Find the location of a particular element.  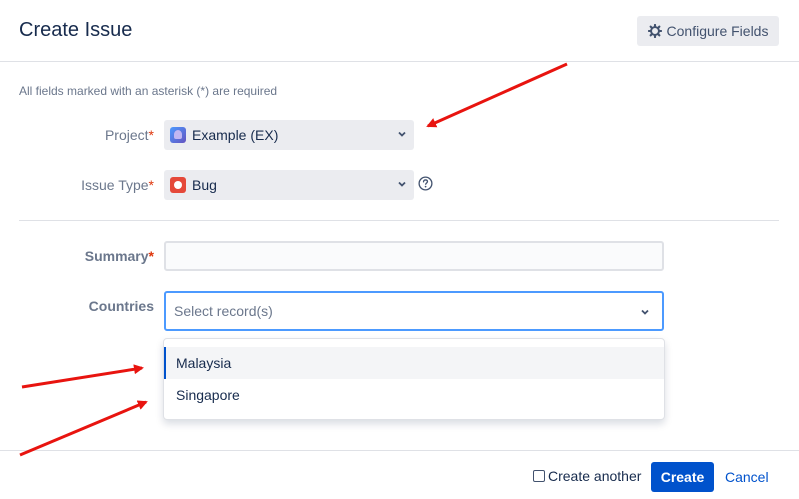

create-another-toggle: Create another is located at coordinates (587, 476).